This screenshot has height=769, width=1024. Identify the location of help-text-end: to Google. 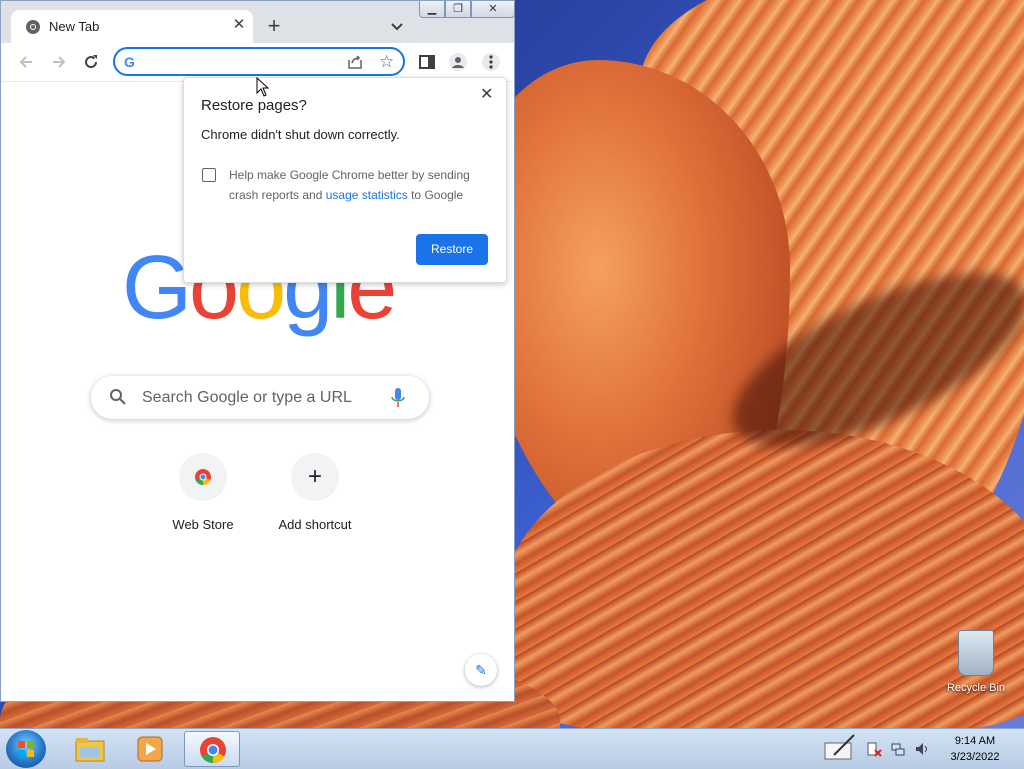
(435, 195).